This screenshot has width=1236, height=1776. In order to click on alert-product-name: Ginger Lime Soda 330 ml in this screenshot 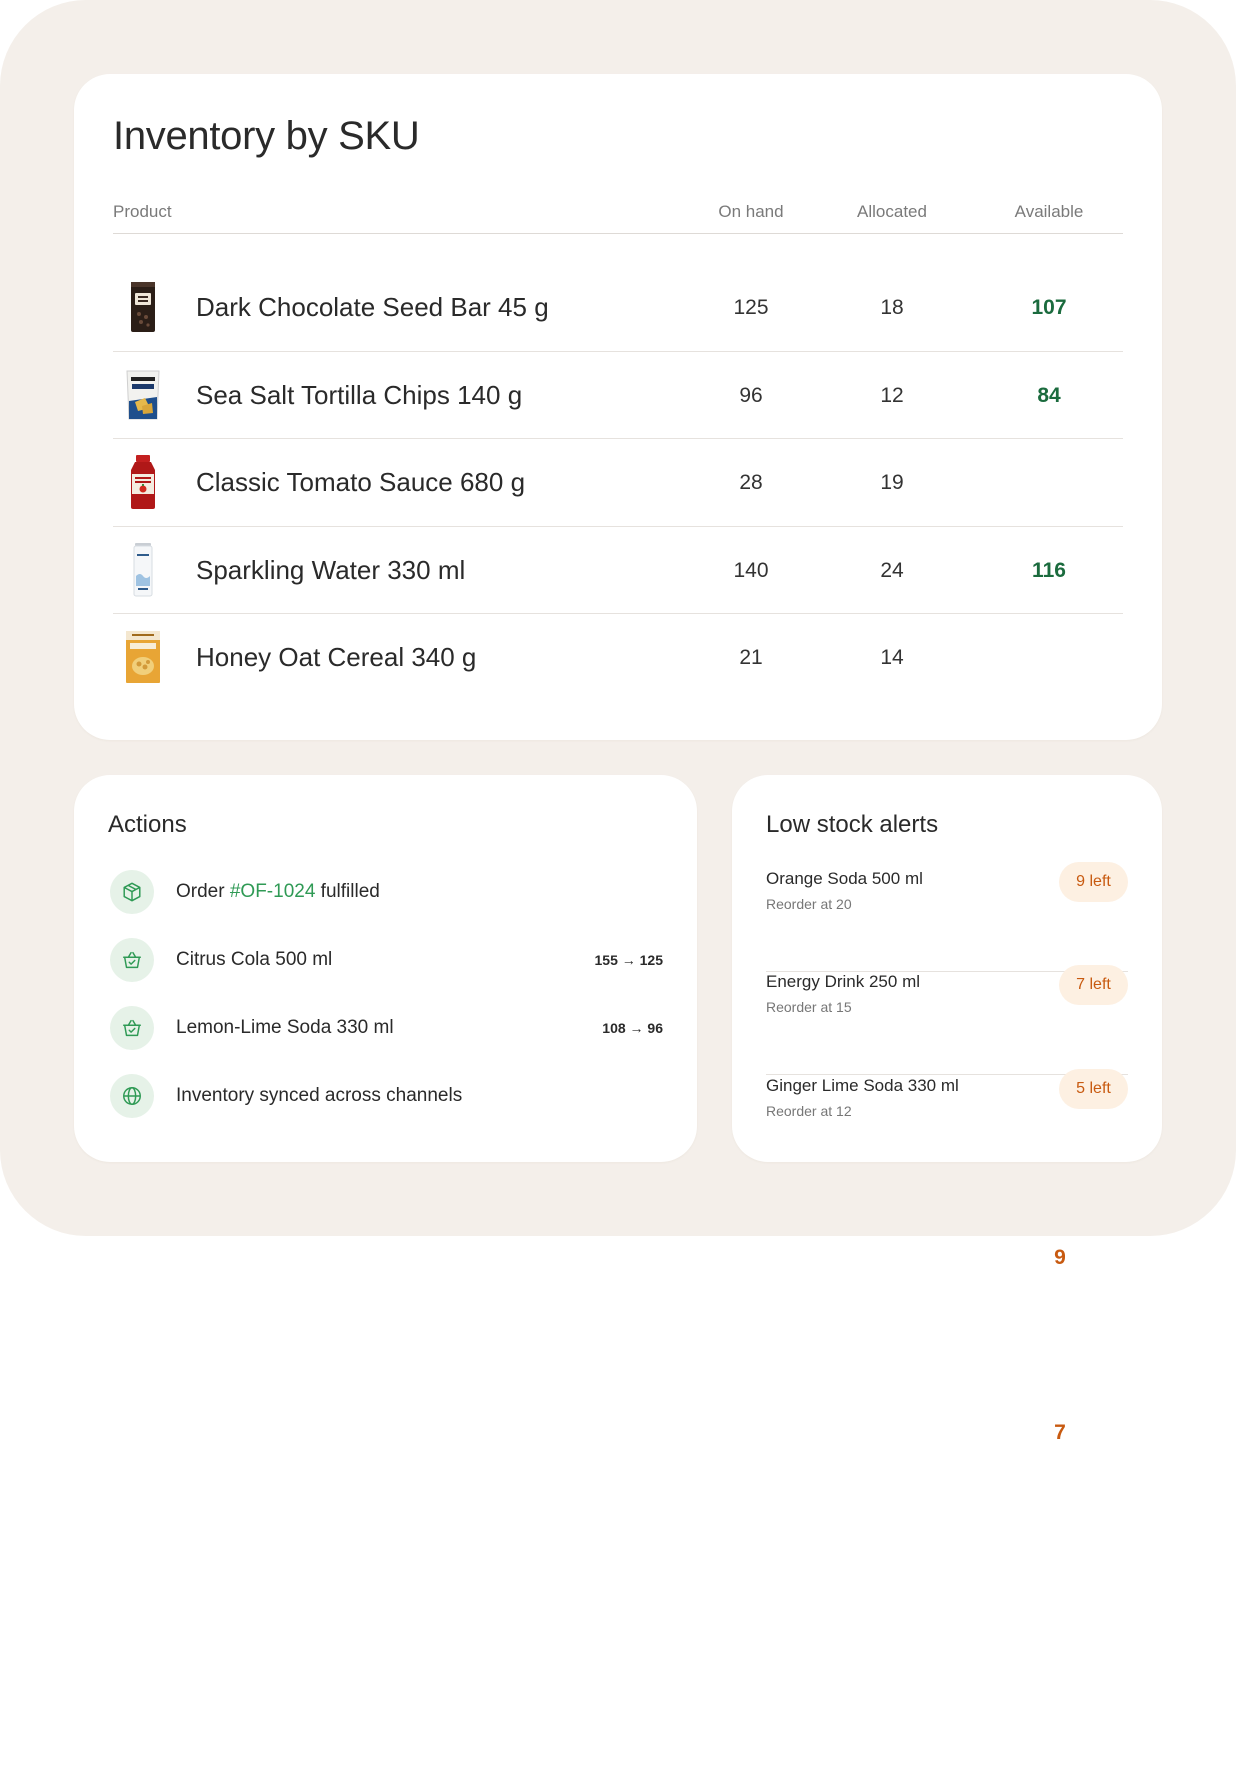, I will do `click(862, 1085)`.